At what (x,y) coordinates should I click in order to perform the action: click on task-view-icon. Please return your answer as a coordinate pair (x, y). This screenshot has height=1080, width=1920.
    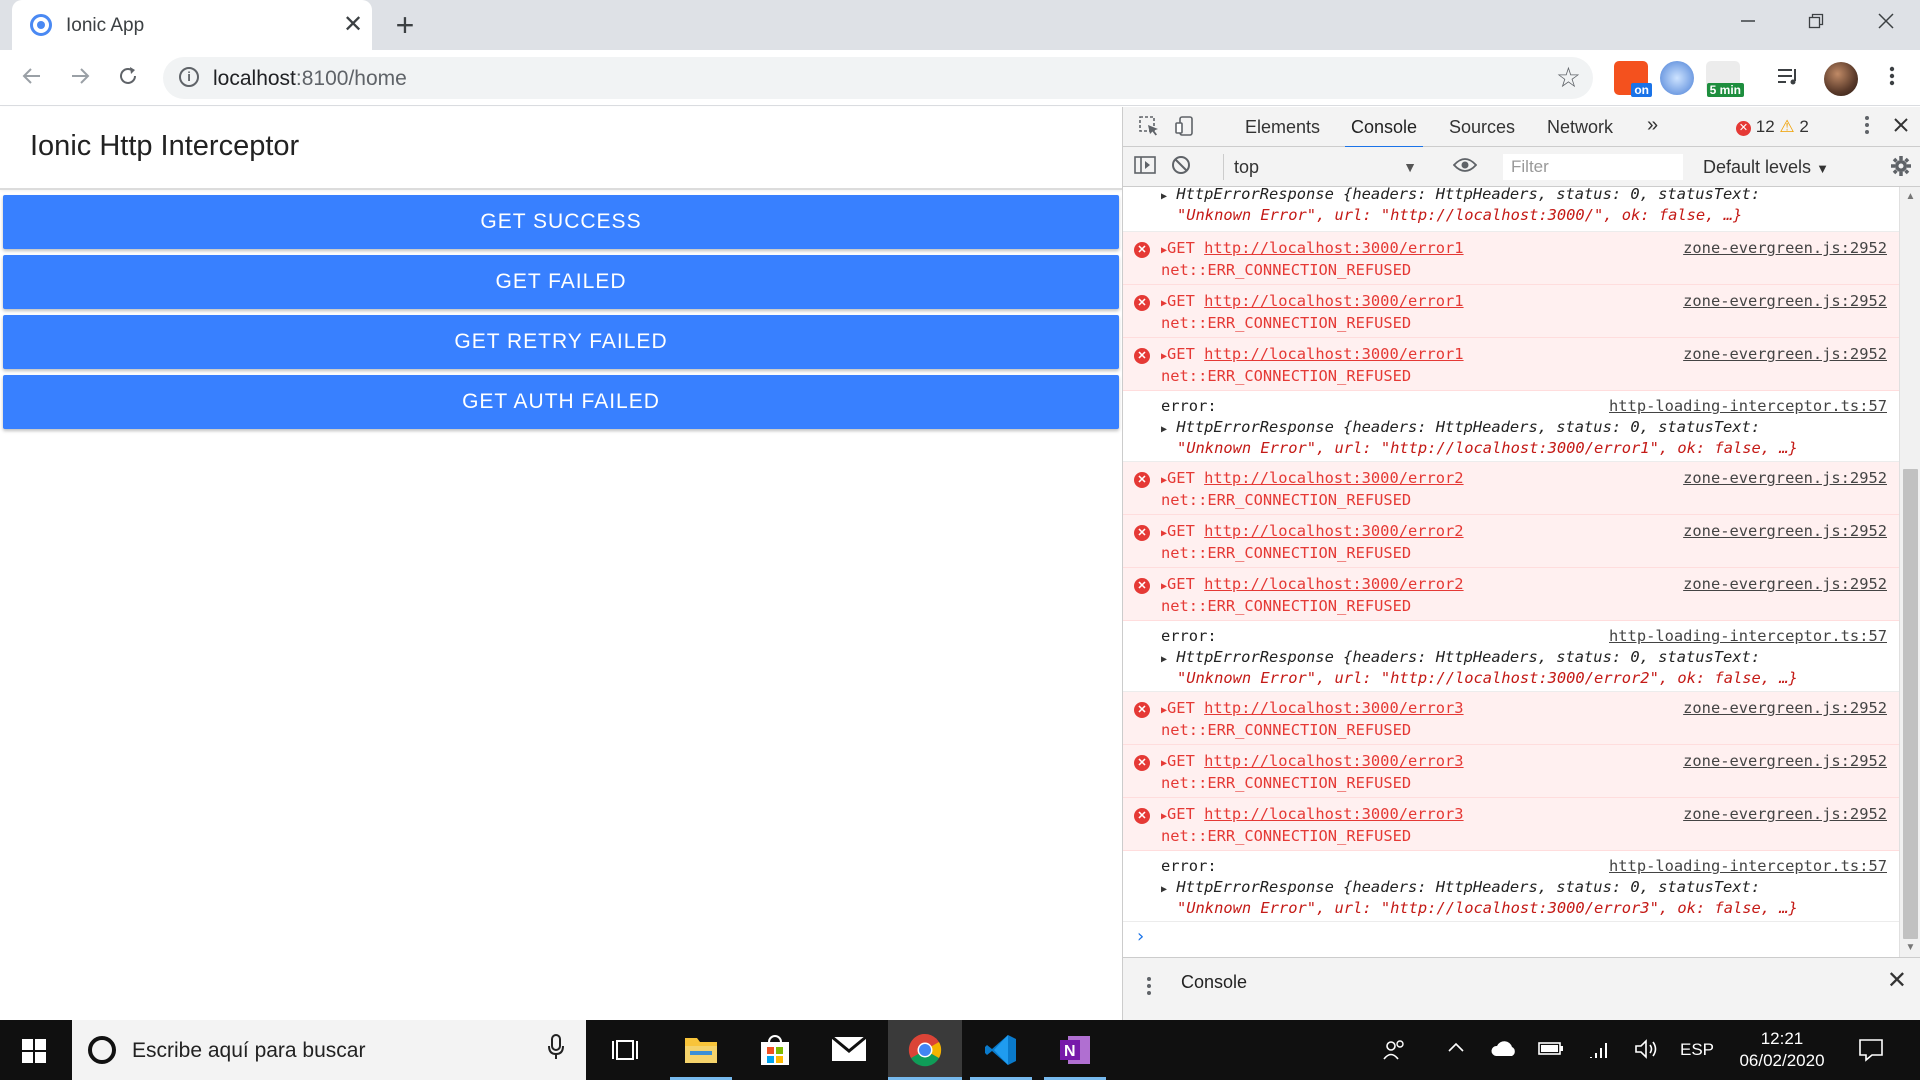
    Looking at the image, I should click on (625, 1050).